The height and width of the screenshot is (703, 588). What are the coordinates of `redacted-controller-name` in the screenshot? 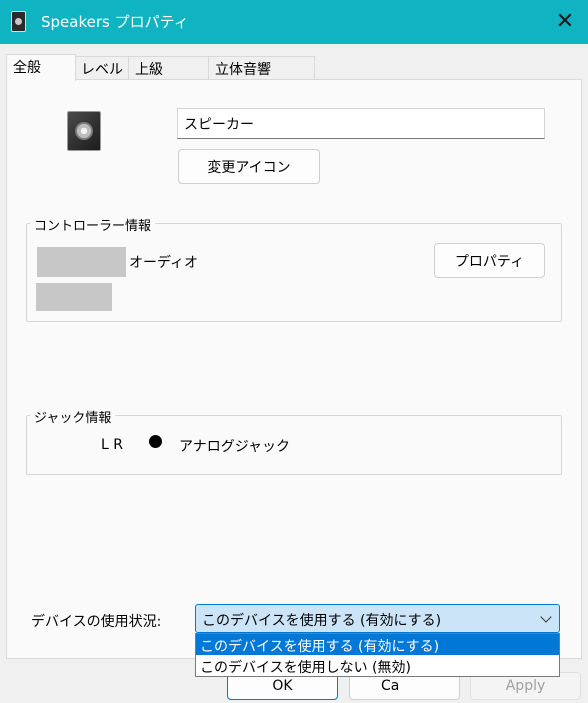 It's located at (81, 262).